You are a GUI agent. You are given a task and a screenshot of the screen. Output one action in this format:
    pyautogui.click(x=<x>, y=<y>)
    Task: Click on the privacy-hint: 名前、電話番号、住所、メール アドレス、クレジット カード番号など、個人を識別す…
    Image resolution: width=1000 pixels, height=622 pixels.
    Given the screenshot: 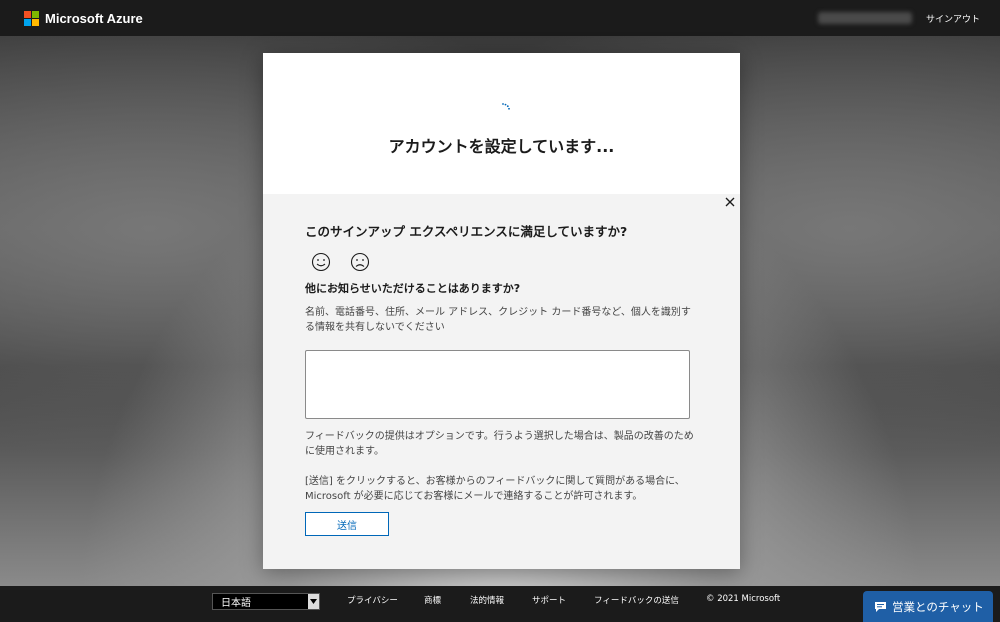 What is the action you would take?
    pyautogui.click(x=498, y=320)
    